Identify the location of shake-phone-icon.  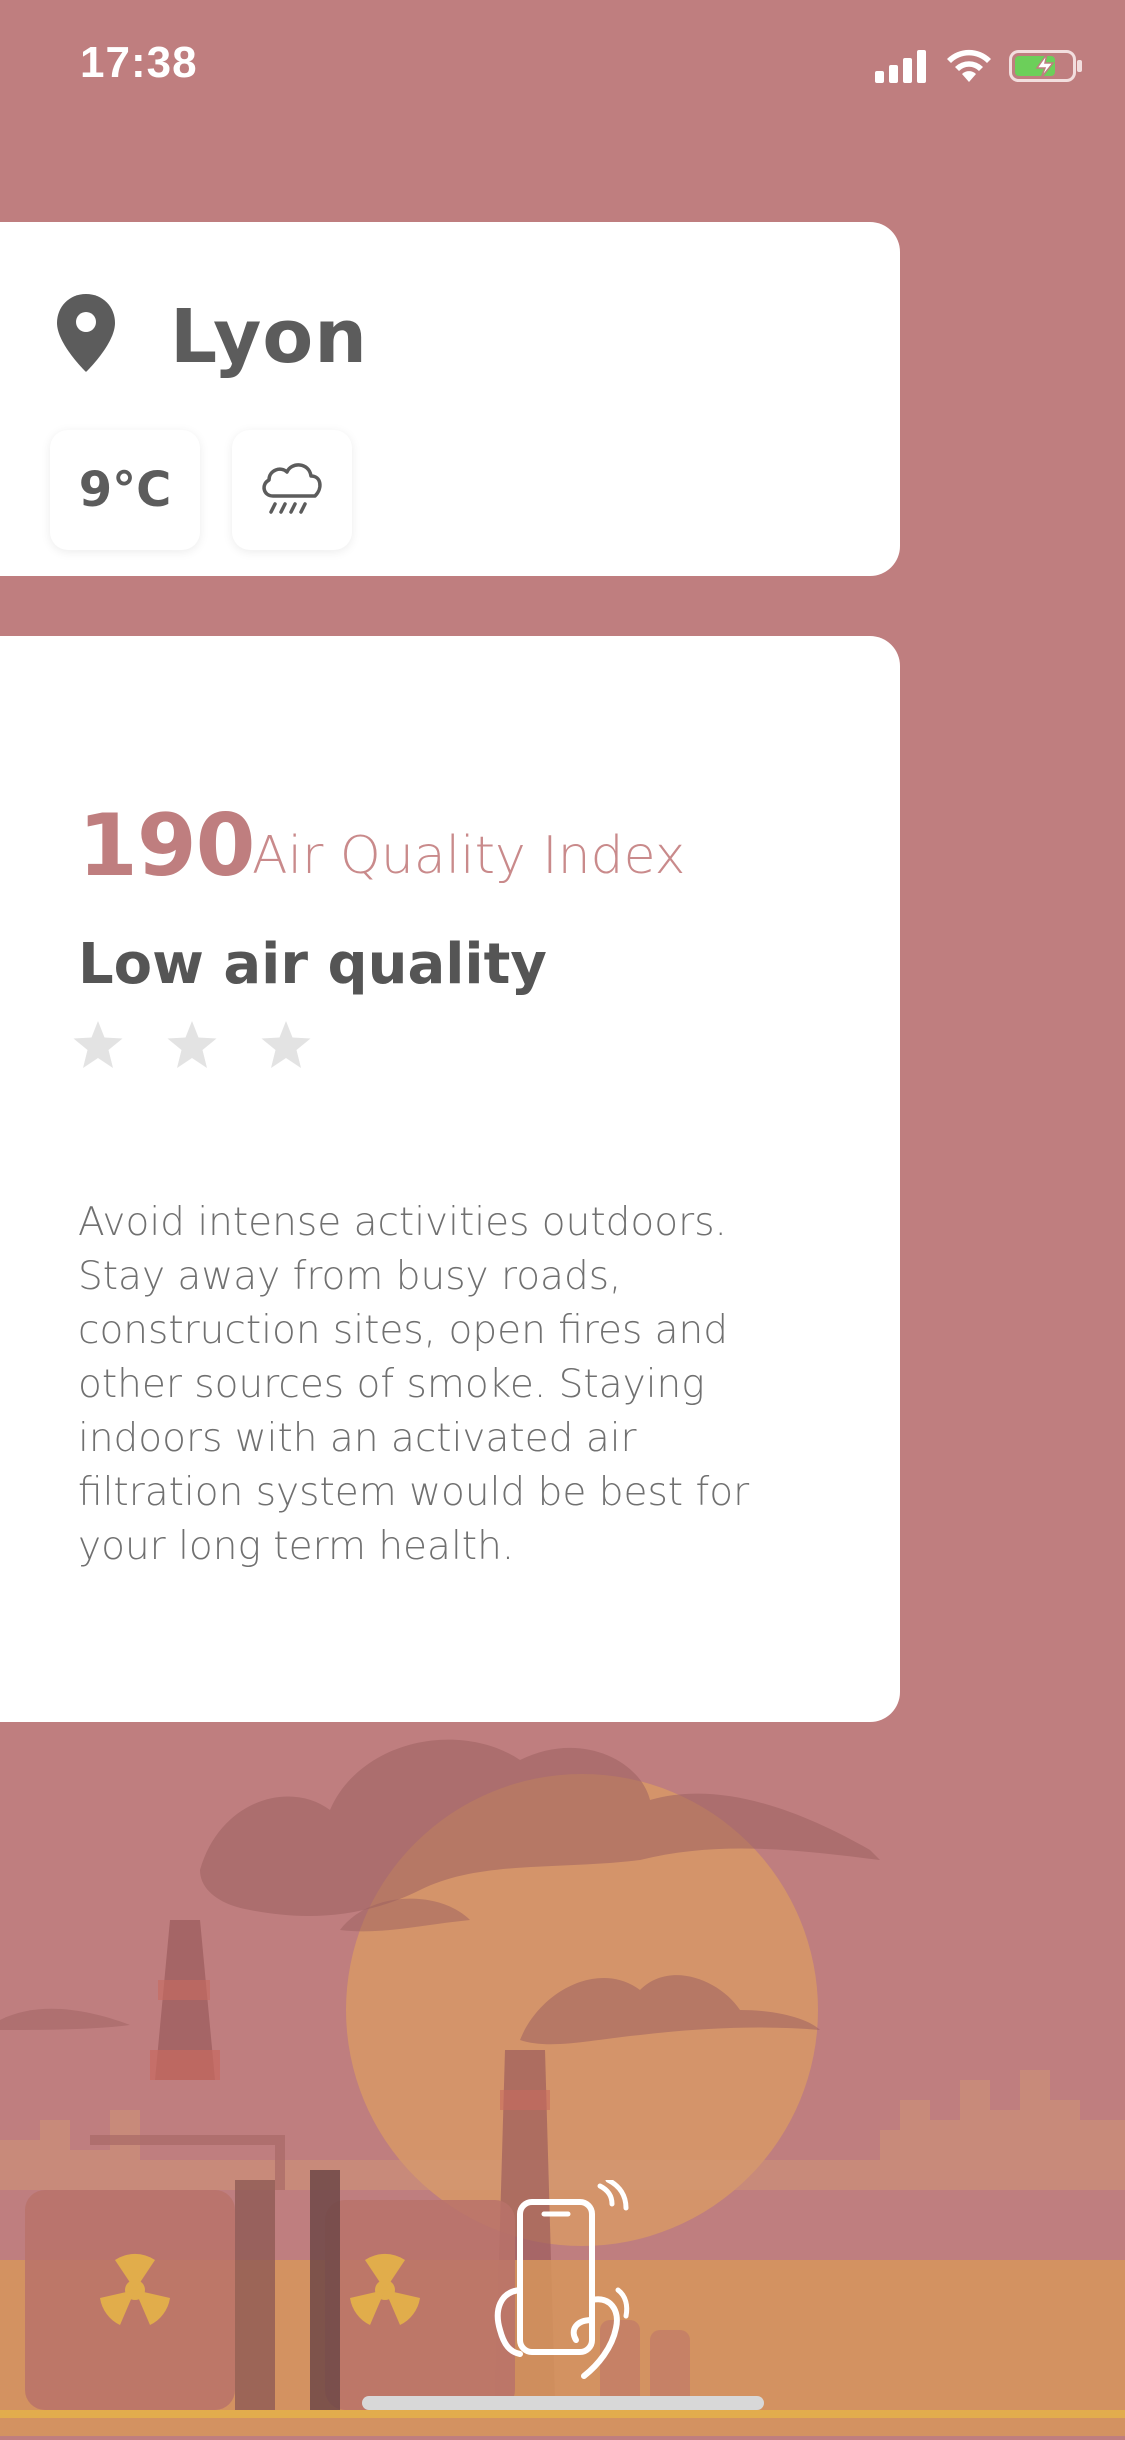
(560, 2280).